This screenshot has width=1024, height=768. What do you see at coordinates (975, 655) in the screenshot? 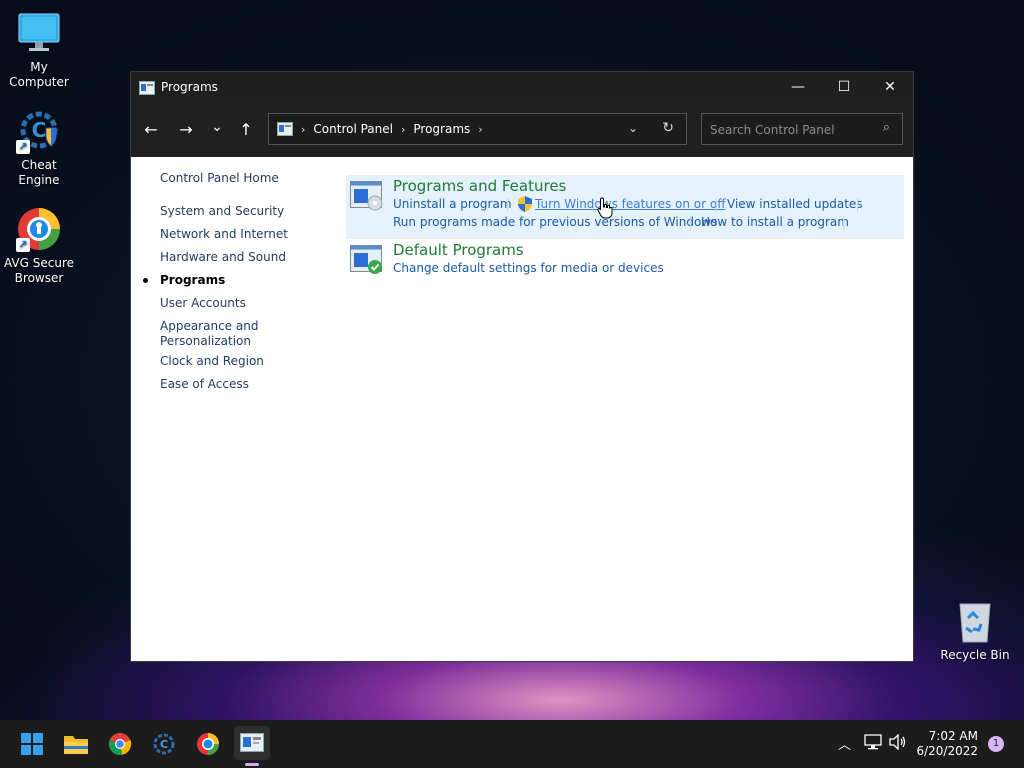
I see `desktop-icon-label: Recycle Bin` at bounding box center [975, 655].